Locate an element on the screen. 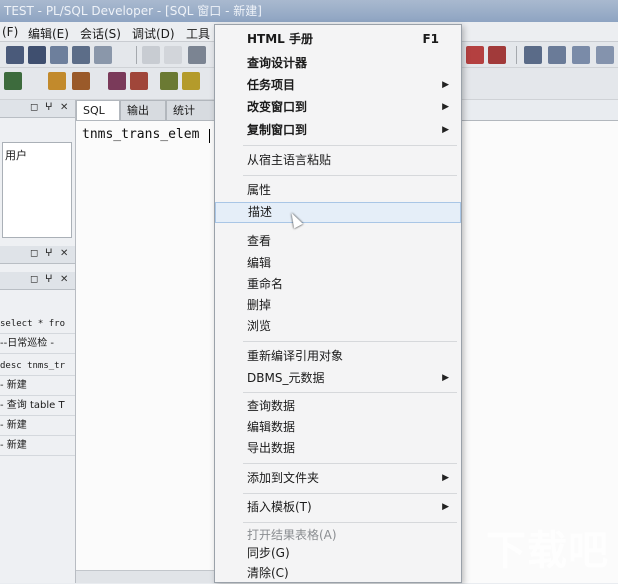 This screenshot has width=618, height=584. editor-tabs: SQL 输出 统计 is located at coordinates (146, 110).